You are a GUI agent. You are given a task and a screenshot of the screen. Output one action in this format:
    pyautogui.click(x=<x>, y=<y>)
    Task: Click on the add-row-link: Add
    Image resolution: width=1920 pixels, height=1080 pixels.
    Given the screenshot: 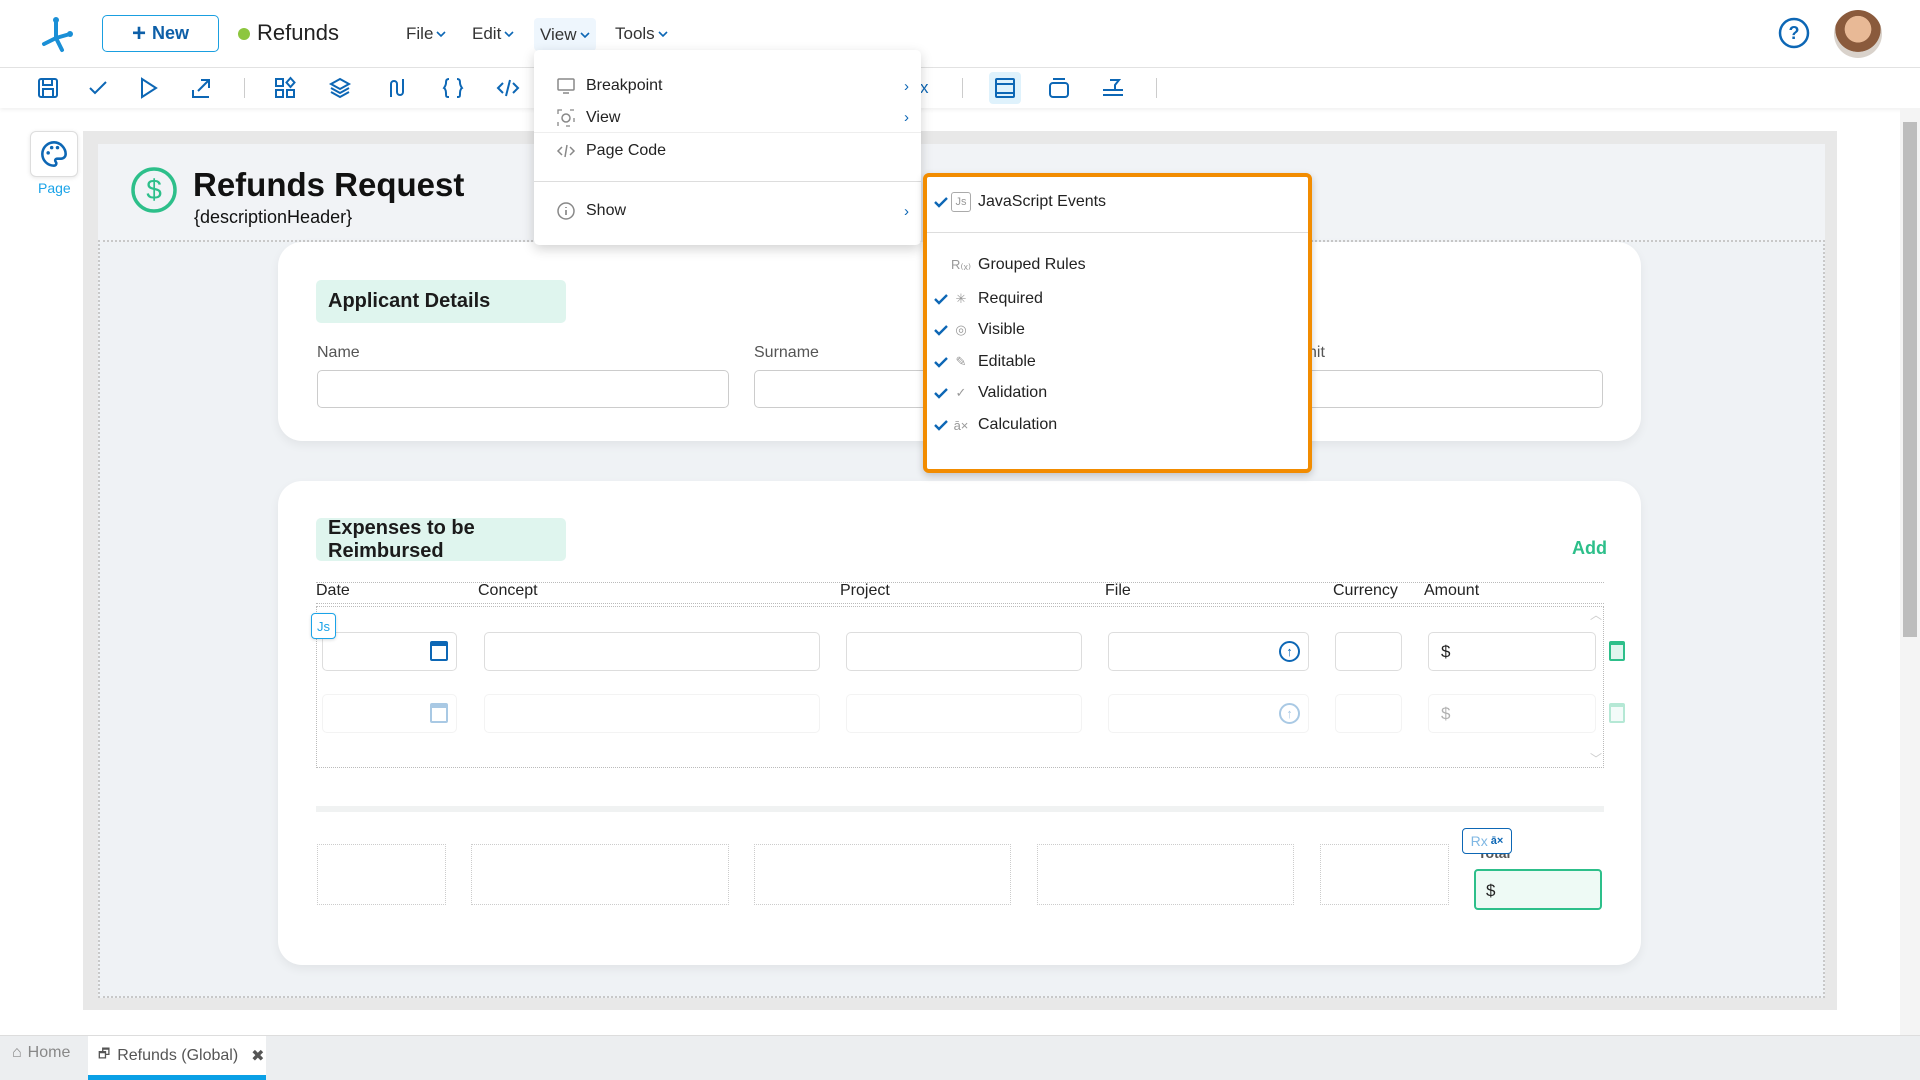 What is the action you would take?
    pyautogui.click(x=1589, y=548)
    